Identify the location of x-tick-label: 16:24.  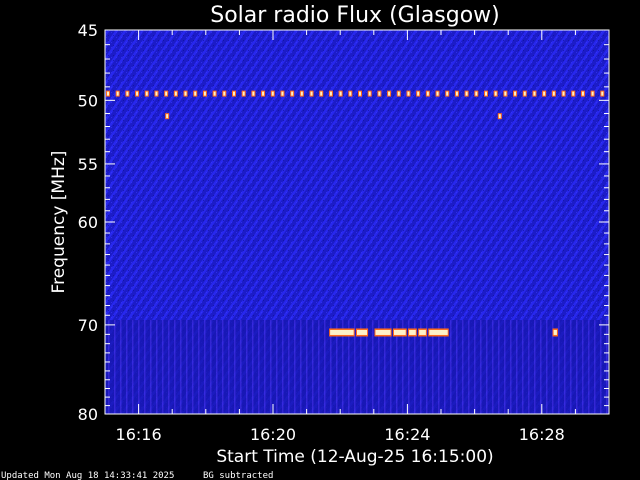
(407, 434).